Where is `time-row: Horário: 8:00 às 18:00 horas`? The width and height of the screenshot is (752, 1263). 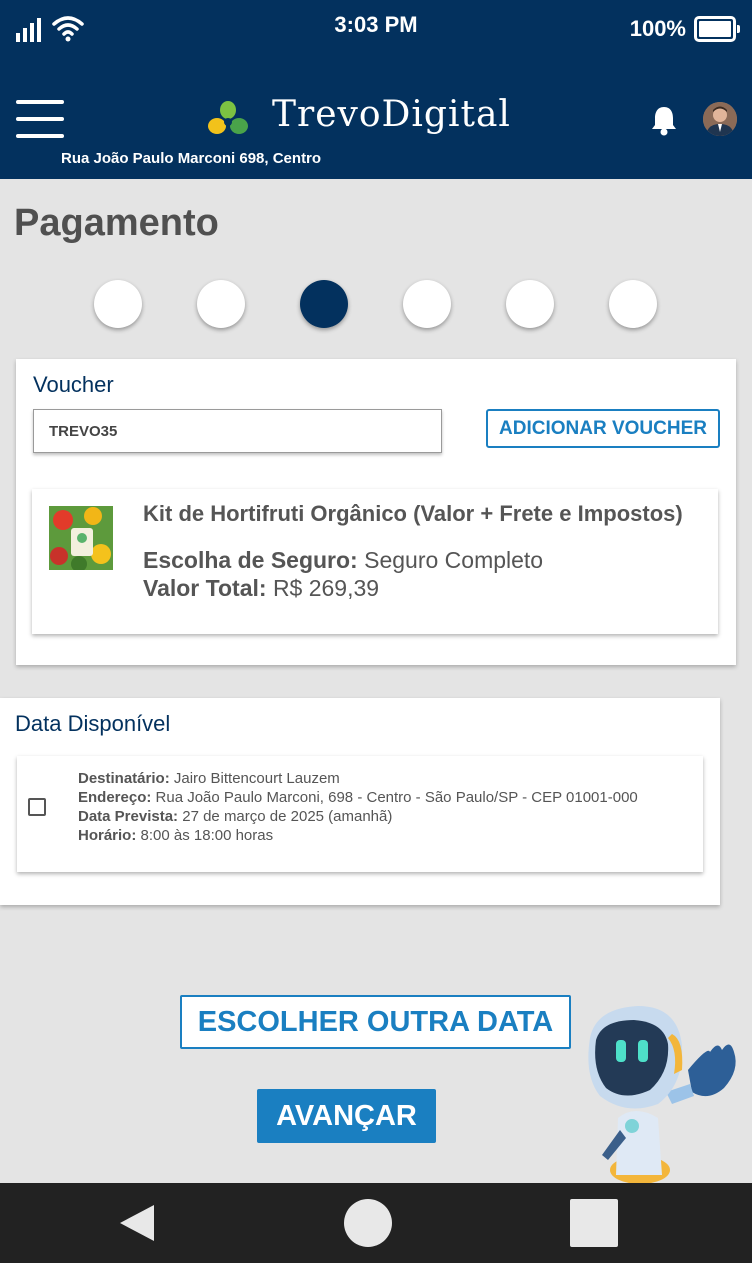 time-row: Horário: 8:00 às 18:00 horas is located at coordinates (358, 835).